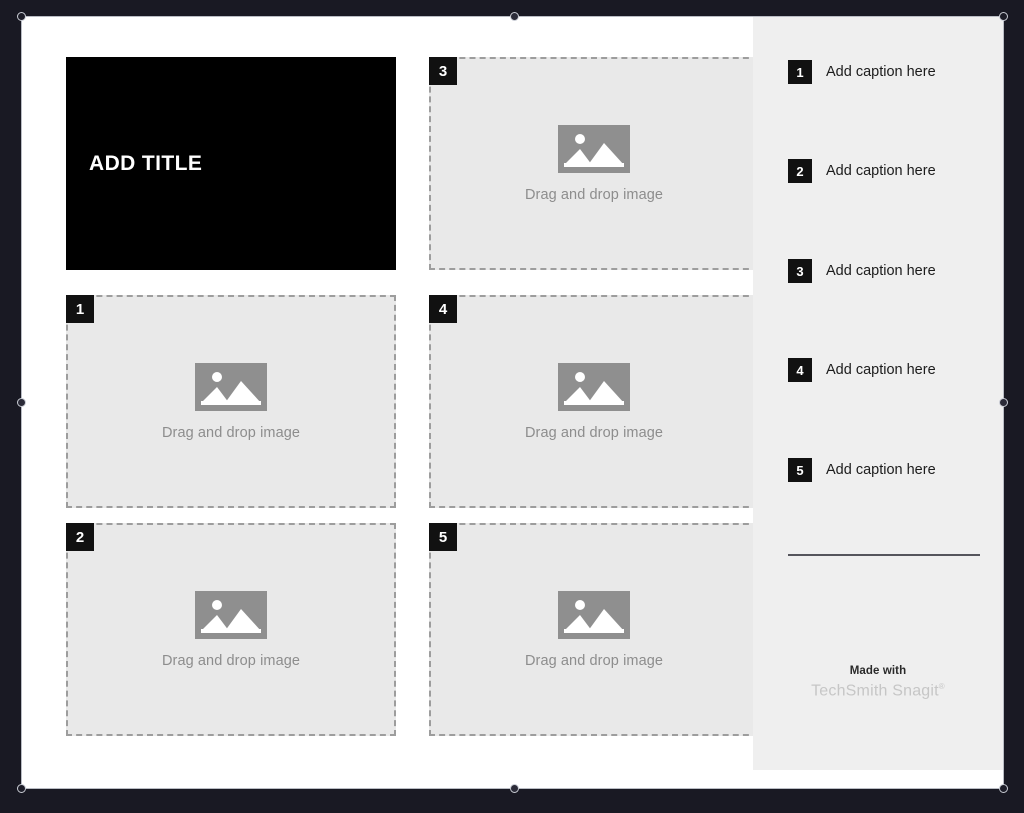 The width and height of the screenshot is (1024, 813). Describe the element at coordinates (80, 309) in the screenshot. I see `slot-badge-1: 1` at that location.